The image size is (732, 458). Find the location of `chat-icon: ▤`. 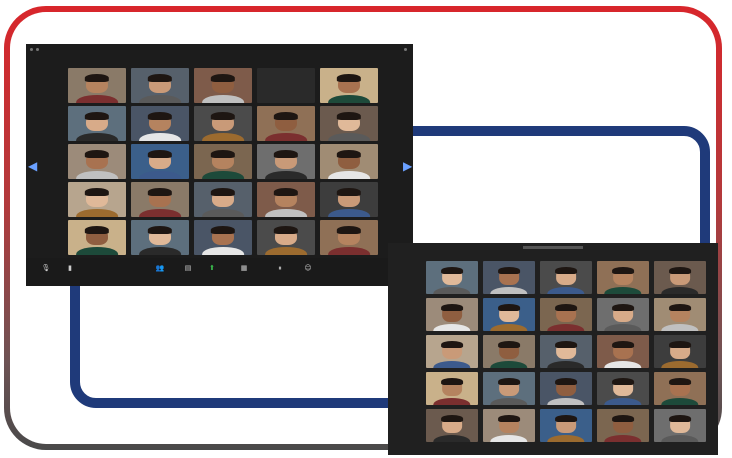

chat-icon: ▤ is located at coordinates (188, 268).